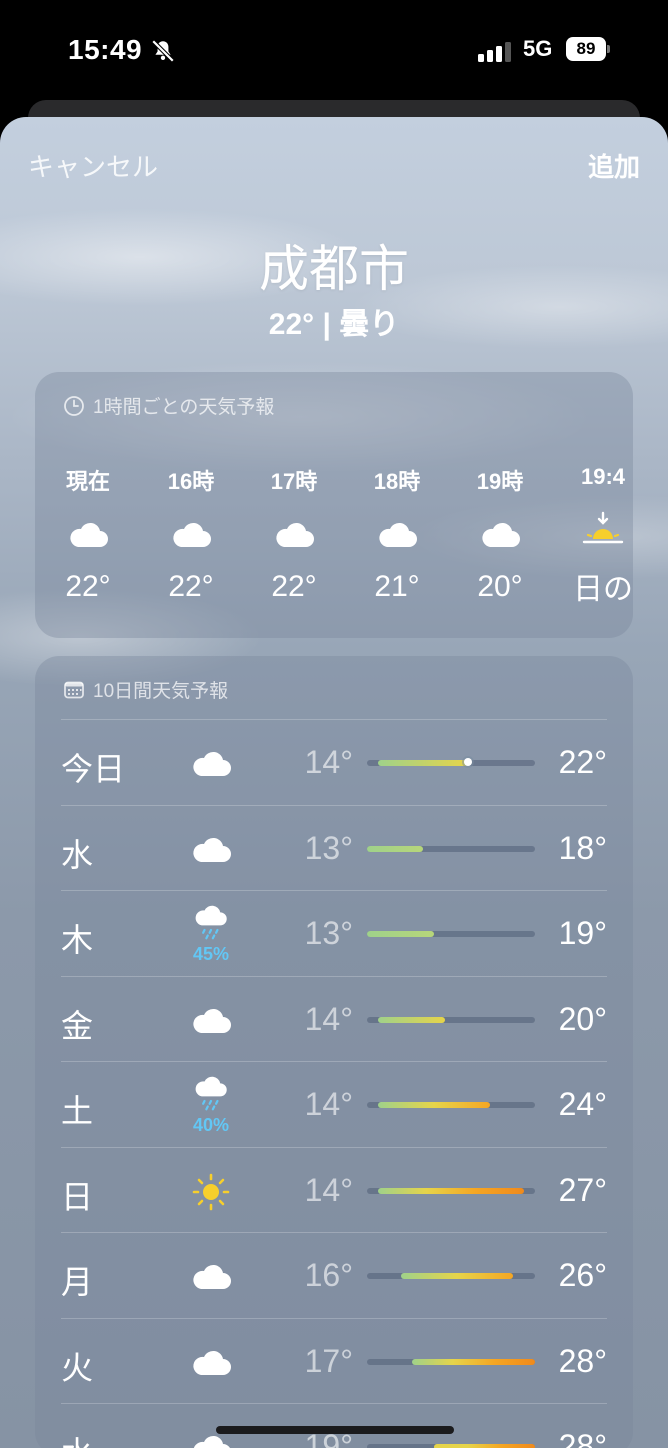 This screenshot has height=1448, width=668. I want to click on hourly-item: 17時 22°, so click(294, 534).